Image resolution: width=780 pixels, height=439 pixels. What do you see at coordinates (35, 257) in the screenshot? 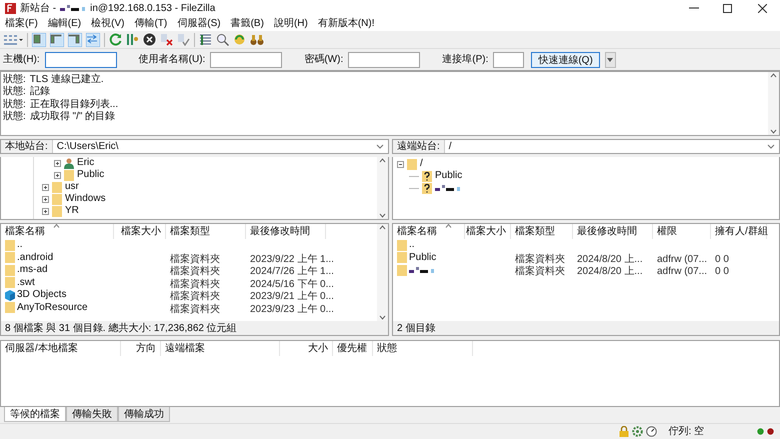
I see `file-name: .android` at bounding box center [35, 257].